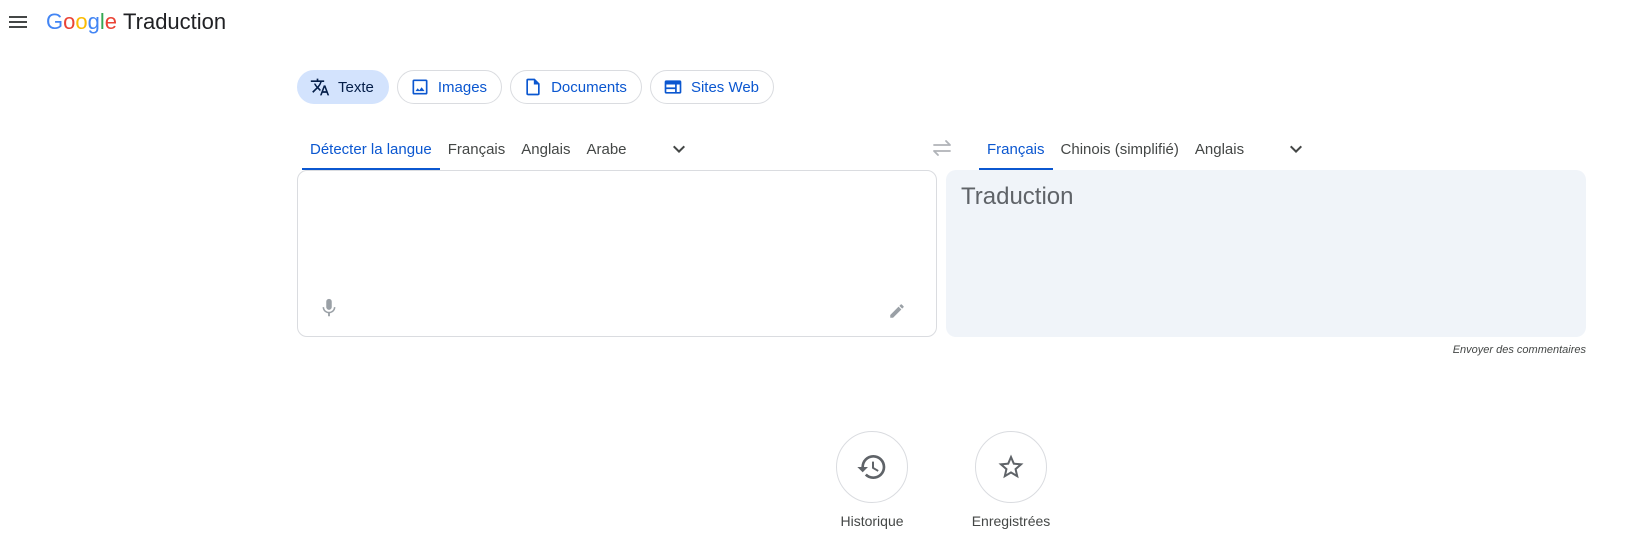 This screenshot has width=1628, height=557. Describe the element at coordinates (589, 87) in the screenshot. I see `mode-tab-documents-label: Documents` at that location.